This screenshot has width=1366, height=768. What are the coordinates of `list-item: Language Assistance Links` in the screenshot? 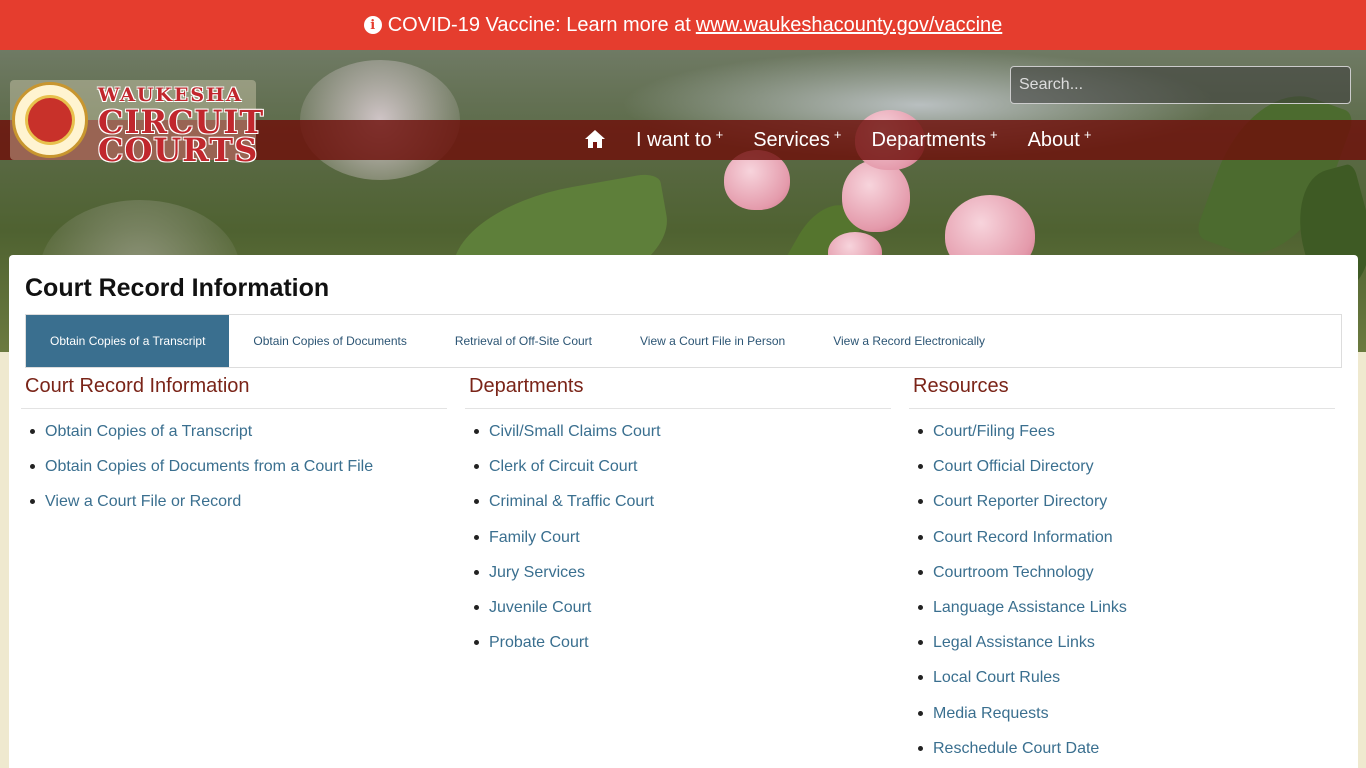 It's located at (1122, 615).